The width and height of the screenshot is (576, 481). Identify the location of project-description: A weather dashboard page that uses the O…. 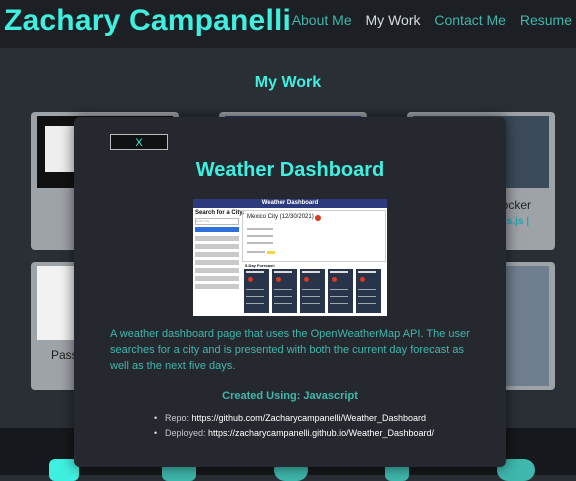
(290, 350).